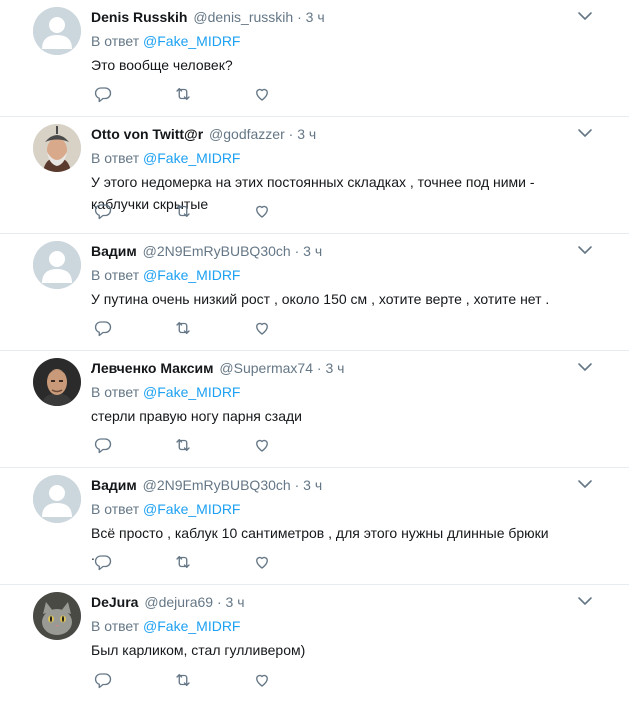 This screenshot has width=629, height=717. I want to click on tweet-header: DeJura @dejura69 · 3 ч, so click(168, 602).